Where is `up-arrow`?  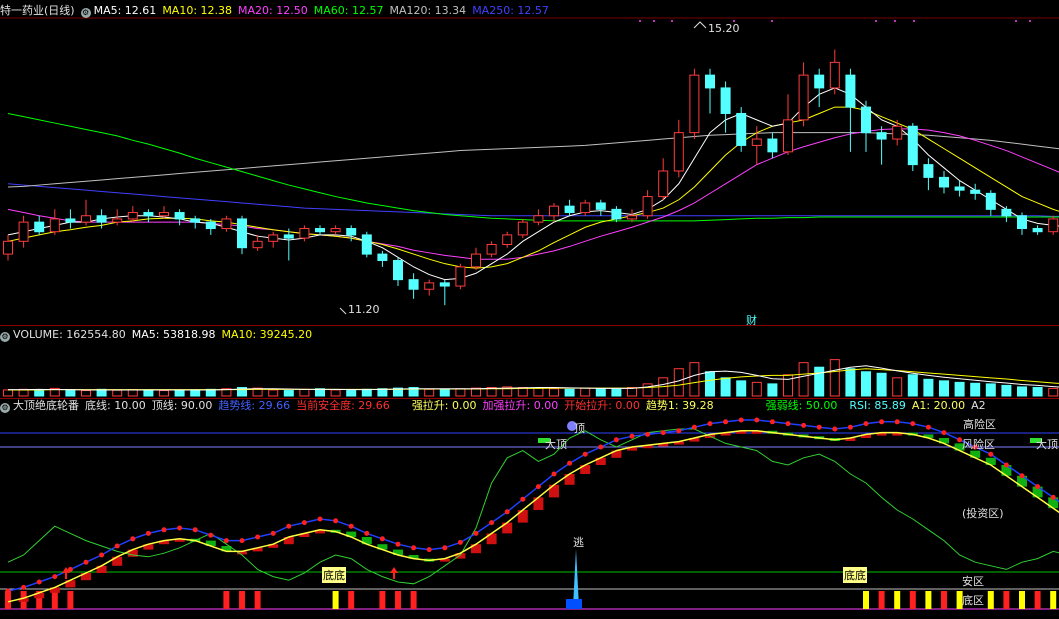 up-arrow is located at coordinates (394, 573).